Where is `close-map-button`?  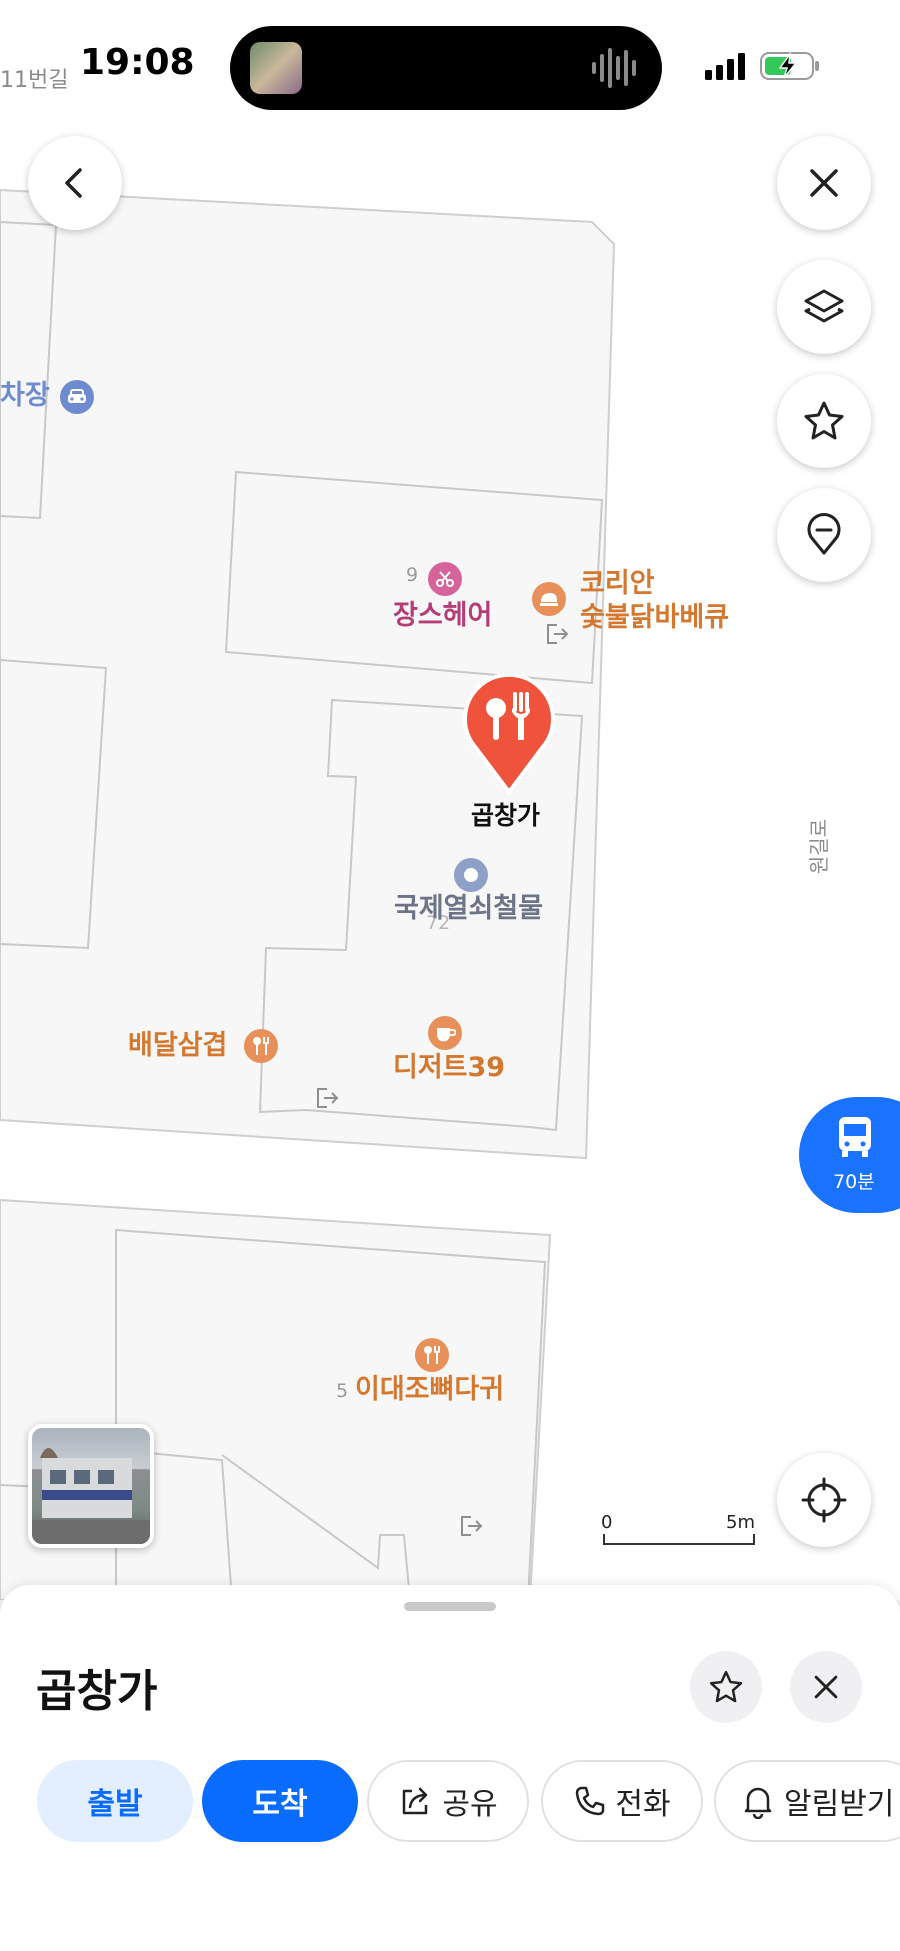
close-map-button is located at coordinates (824, 183).